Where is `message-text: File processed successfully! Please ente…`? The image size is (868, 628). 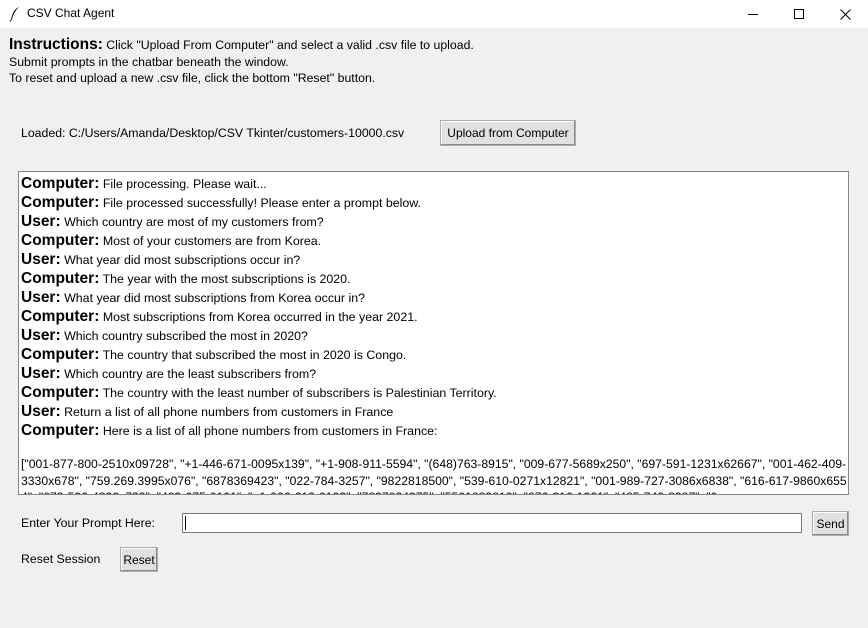 message-text: File processed successfully! Please ente… is located at coordinates (261, 203).